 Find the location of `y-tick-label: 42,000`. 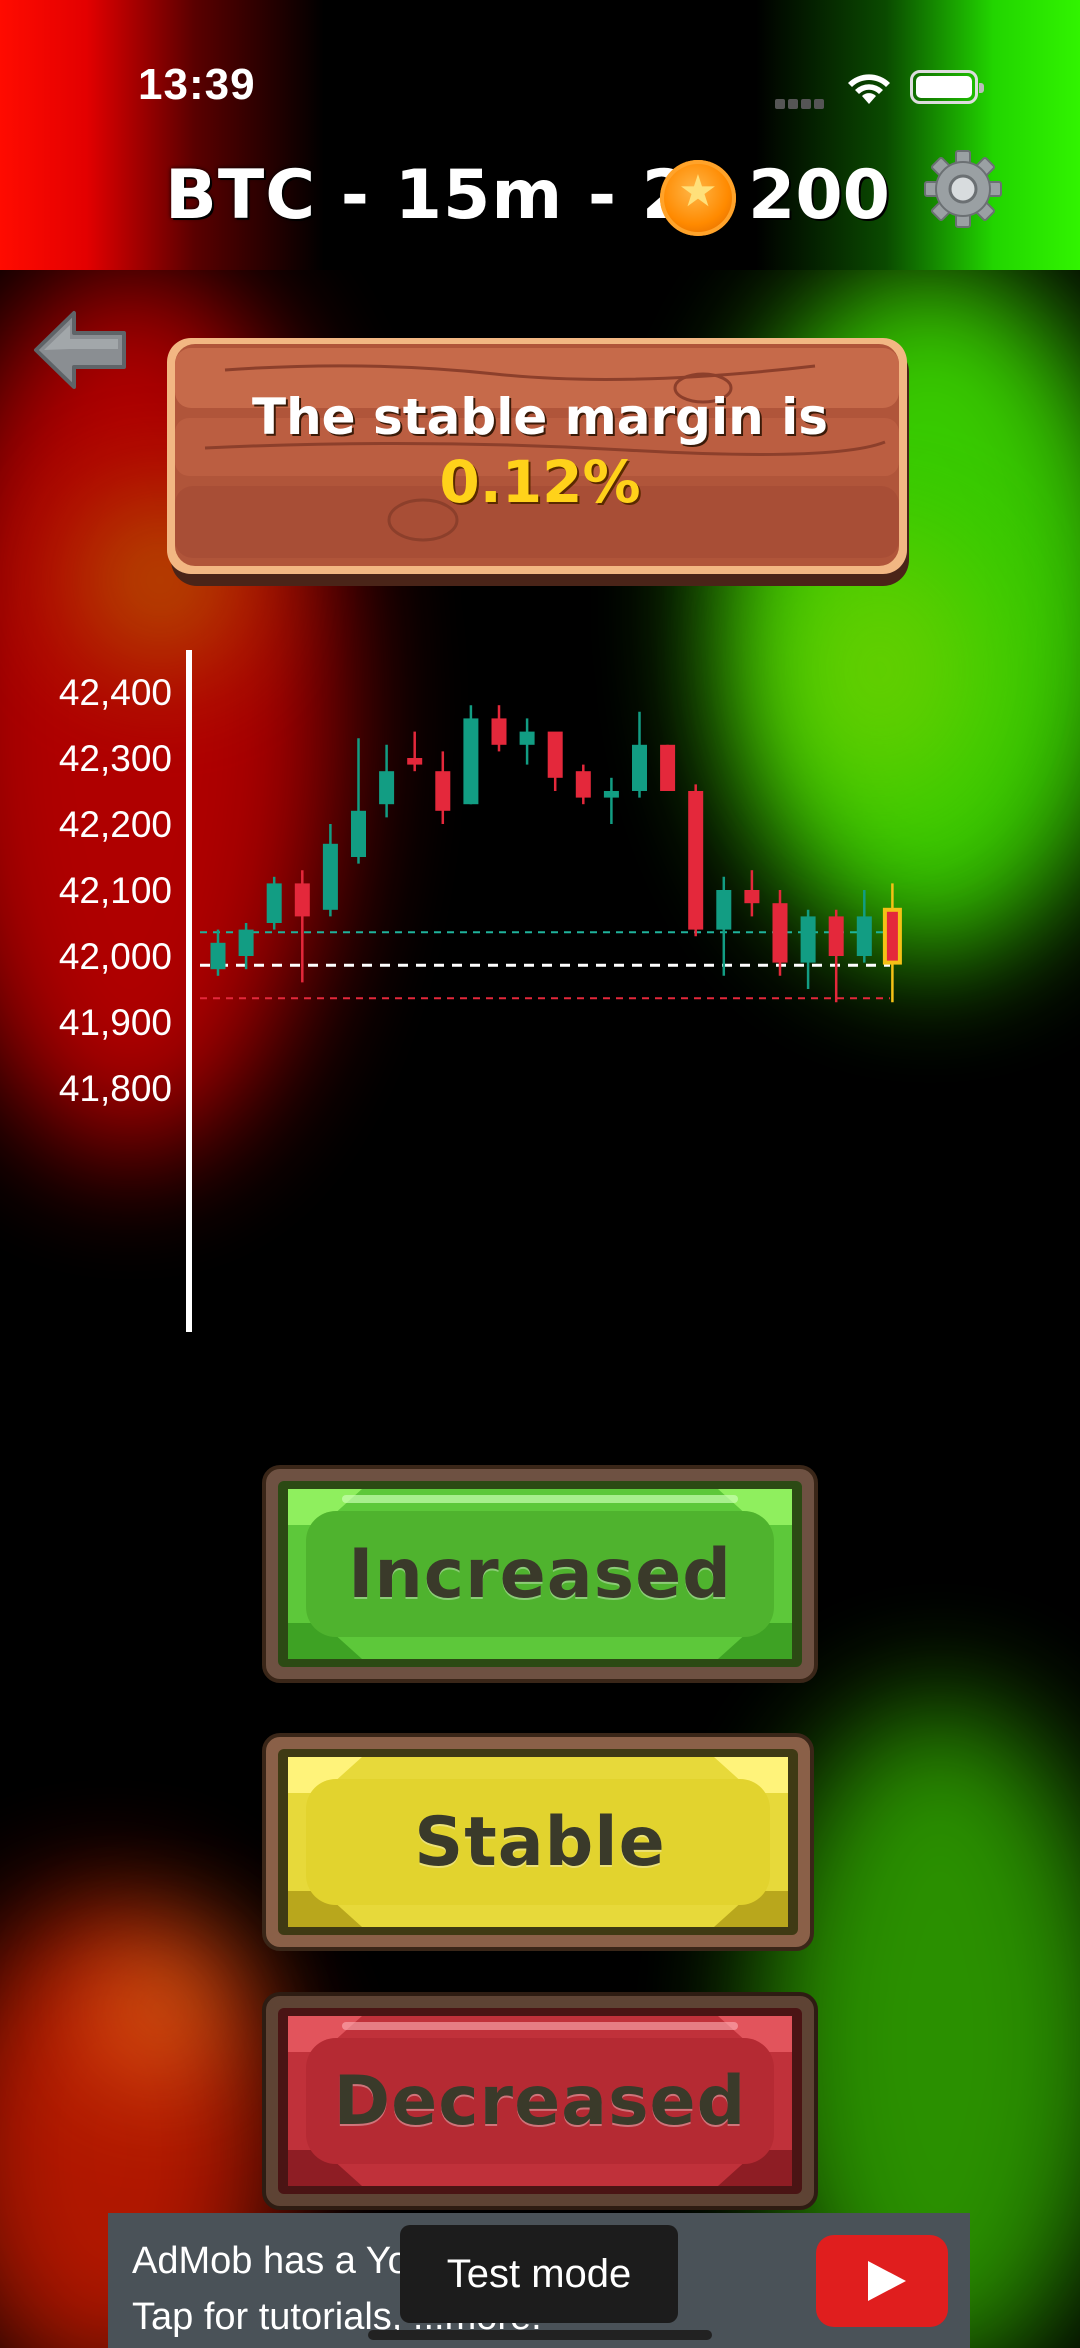

y-tick-label: 42,000 is located at coordinates (115, 956).